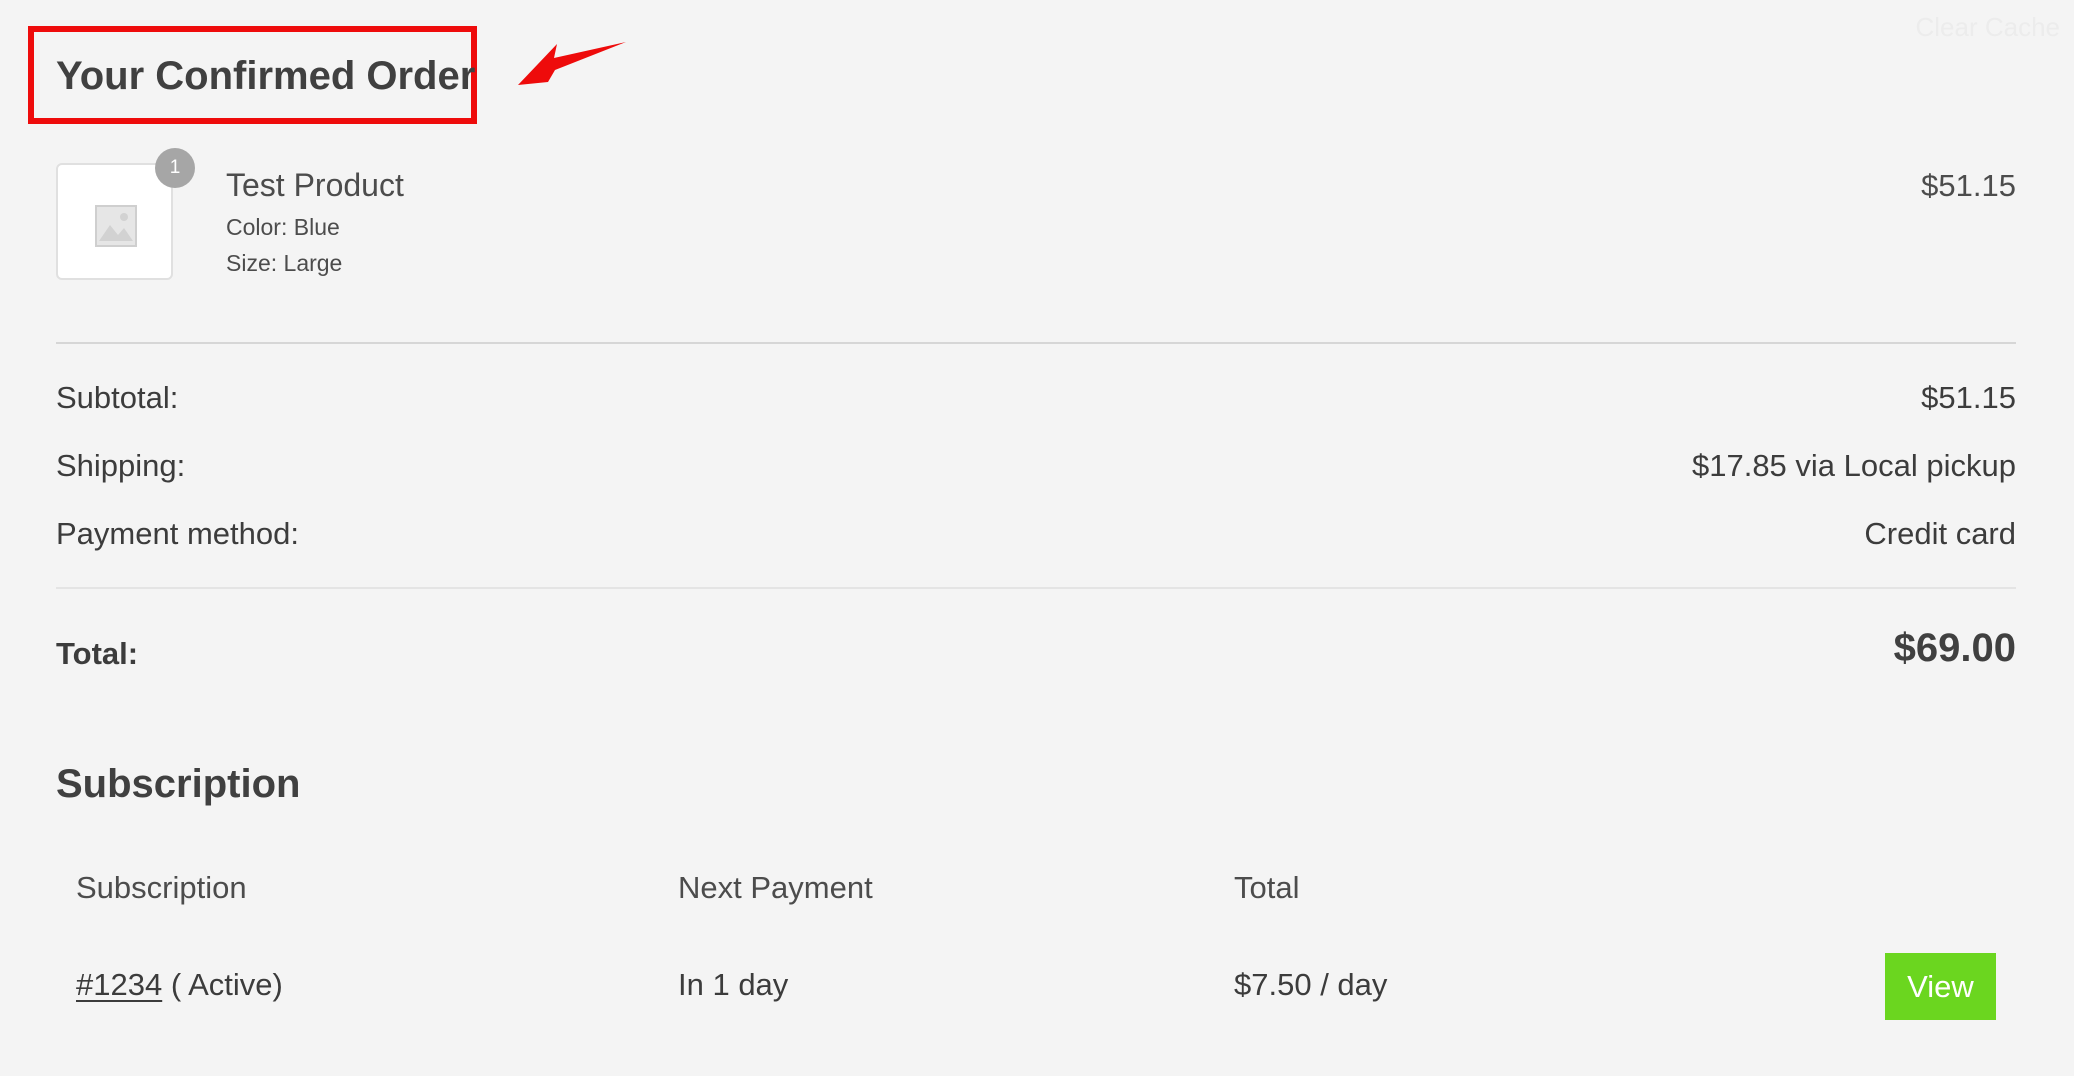  Describe the element at coordinates (1036, 470) in the screenshot. I see `summary-row-shipping: Shipping: $17.85 via Local pickup` at that location.